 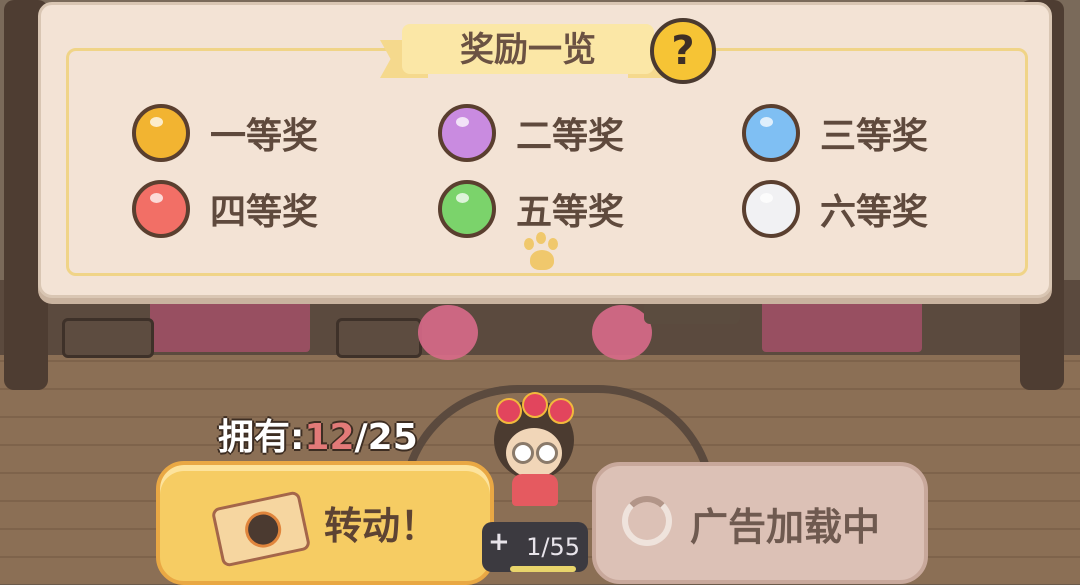 I want to click on side-table, so click(x=692, y=312).